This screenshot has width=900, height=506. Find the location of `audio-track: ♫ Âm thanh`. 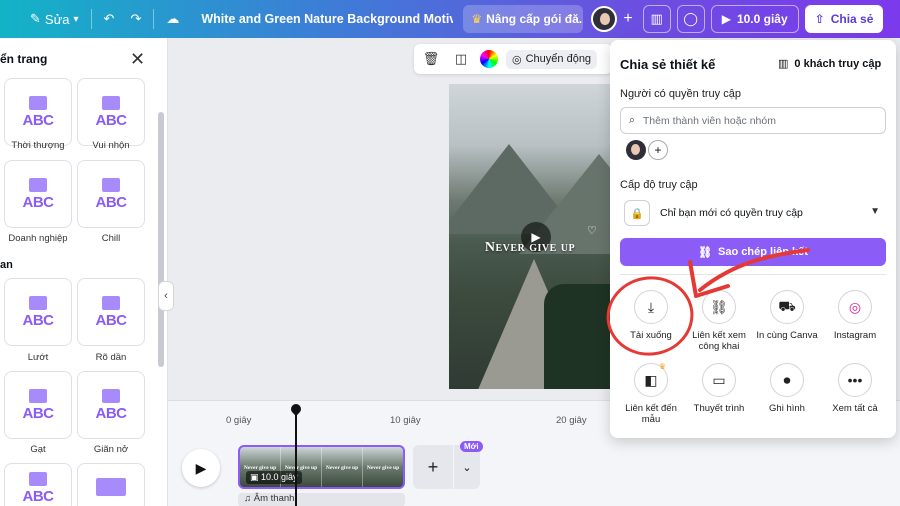

audio-track: ♫ Âm thanh is located at coordinates (321, 499).